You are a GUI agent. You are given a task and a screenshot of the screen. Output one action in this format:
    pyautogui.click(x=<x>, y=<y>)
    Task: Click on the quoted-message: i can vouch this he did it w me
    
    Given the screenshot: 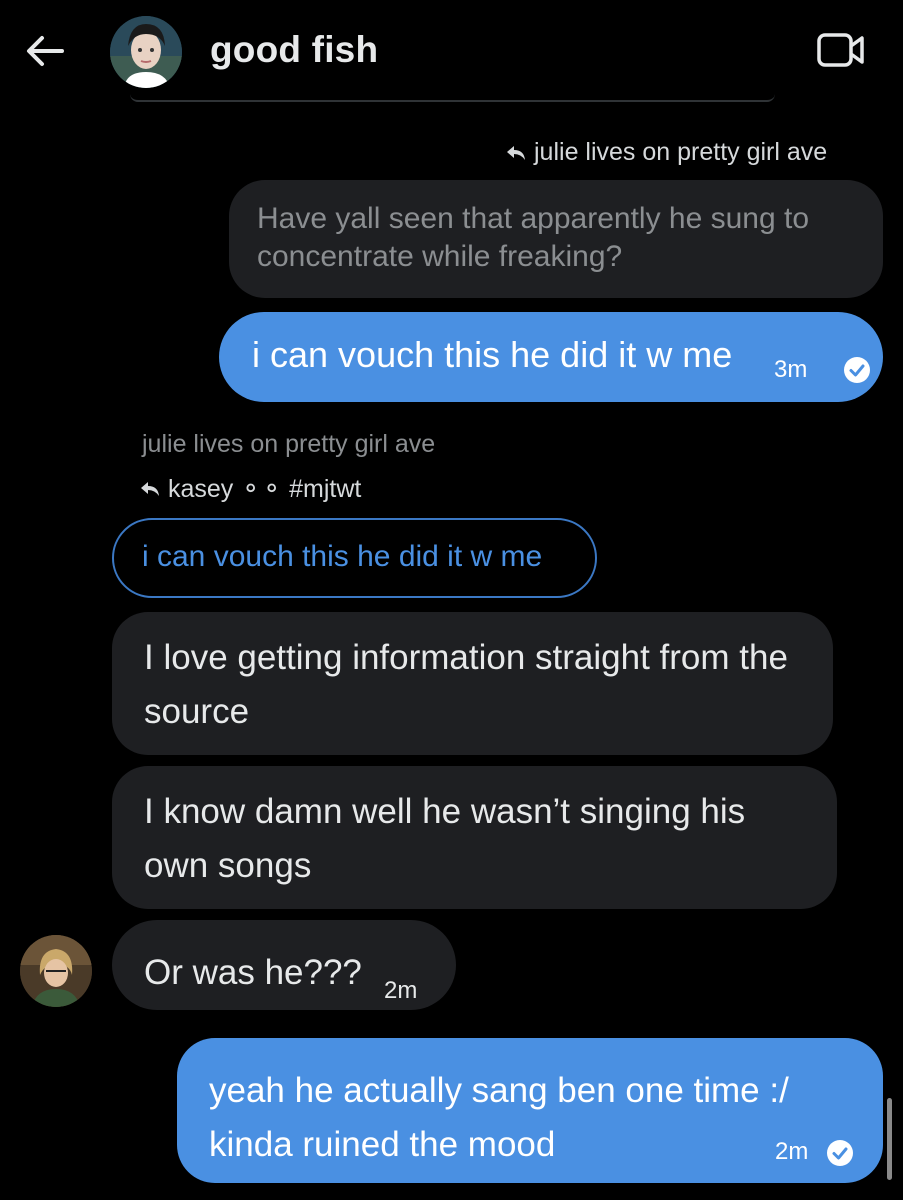 What is the action you would take?
    pyautogui.click(x=354, y=558)
    